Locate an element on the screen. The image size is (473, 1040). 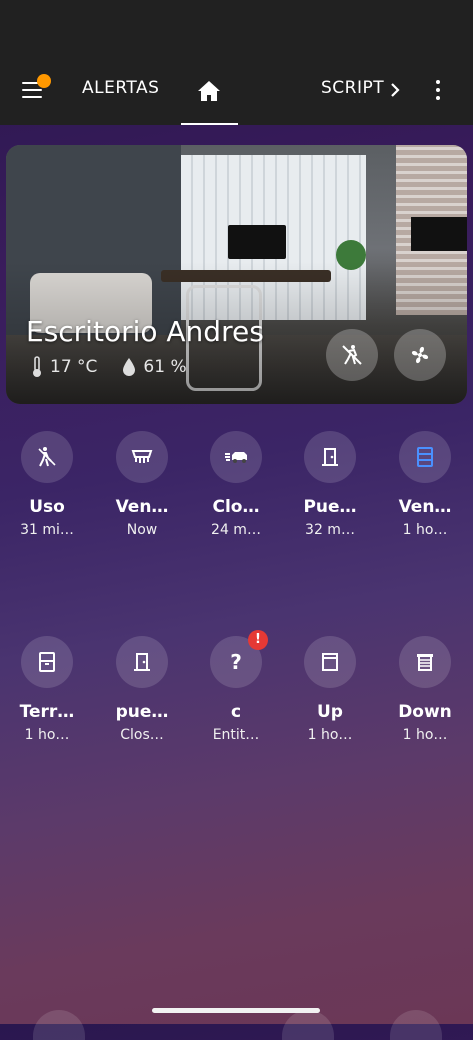
humidity-value: 61 % is located at coordinates (165, 367).